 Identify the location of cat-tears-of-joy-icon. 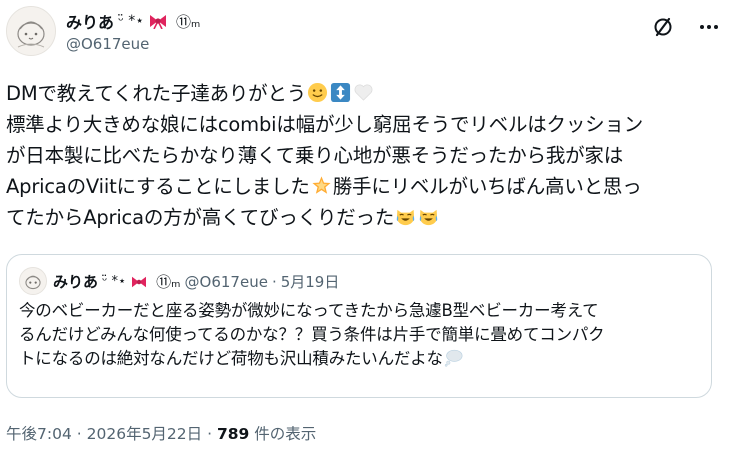
(405, 217).